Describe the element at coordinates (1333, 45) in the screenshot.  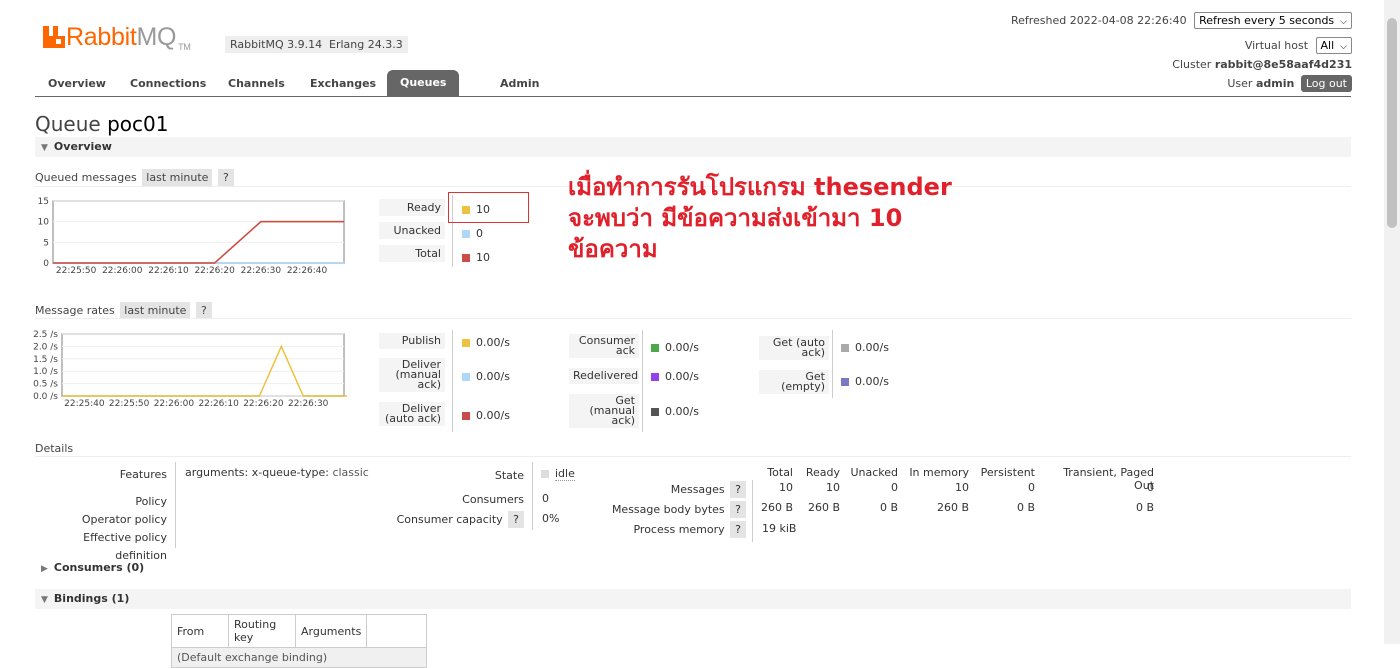
I see `vhost-select: All ⌵` at that location.